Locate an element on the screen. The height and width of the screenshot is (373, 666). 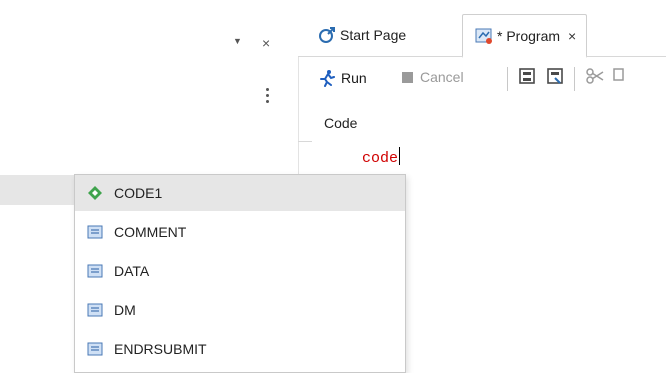
autocomplete-item: ENDRSUBMIT is located at coordinates (240, 349).